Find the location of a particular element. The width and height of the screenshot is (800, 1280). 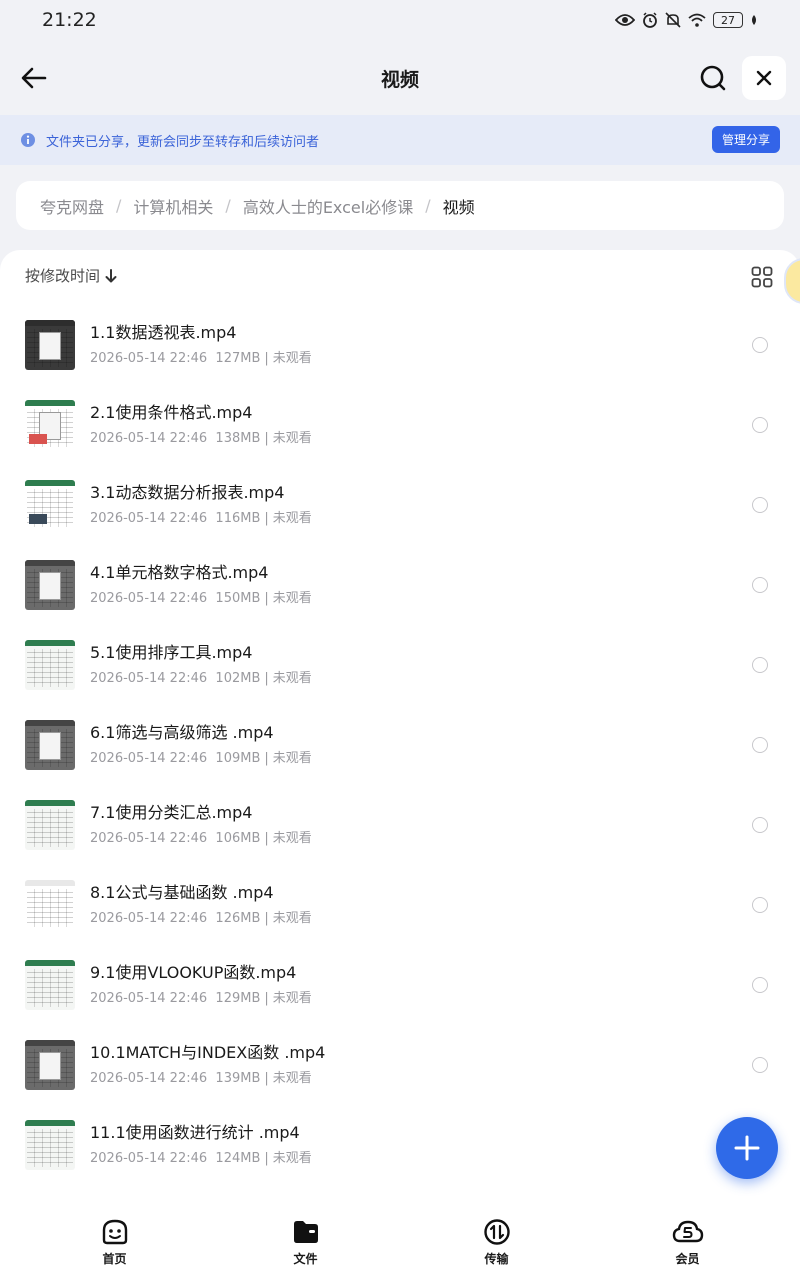

file-row: 1.1数据透视表.mp4 2026-05-14 22:46 127MB | 未观看 is located at coordinates (400, 345).